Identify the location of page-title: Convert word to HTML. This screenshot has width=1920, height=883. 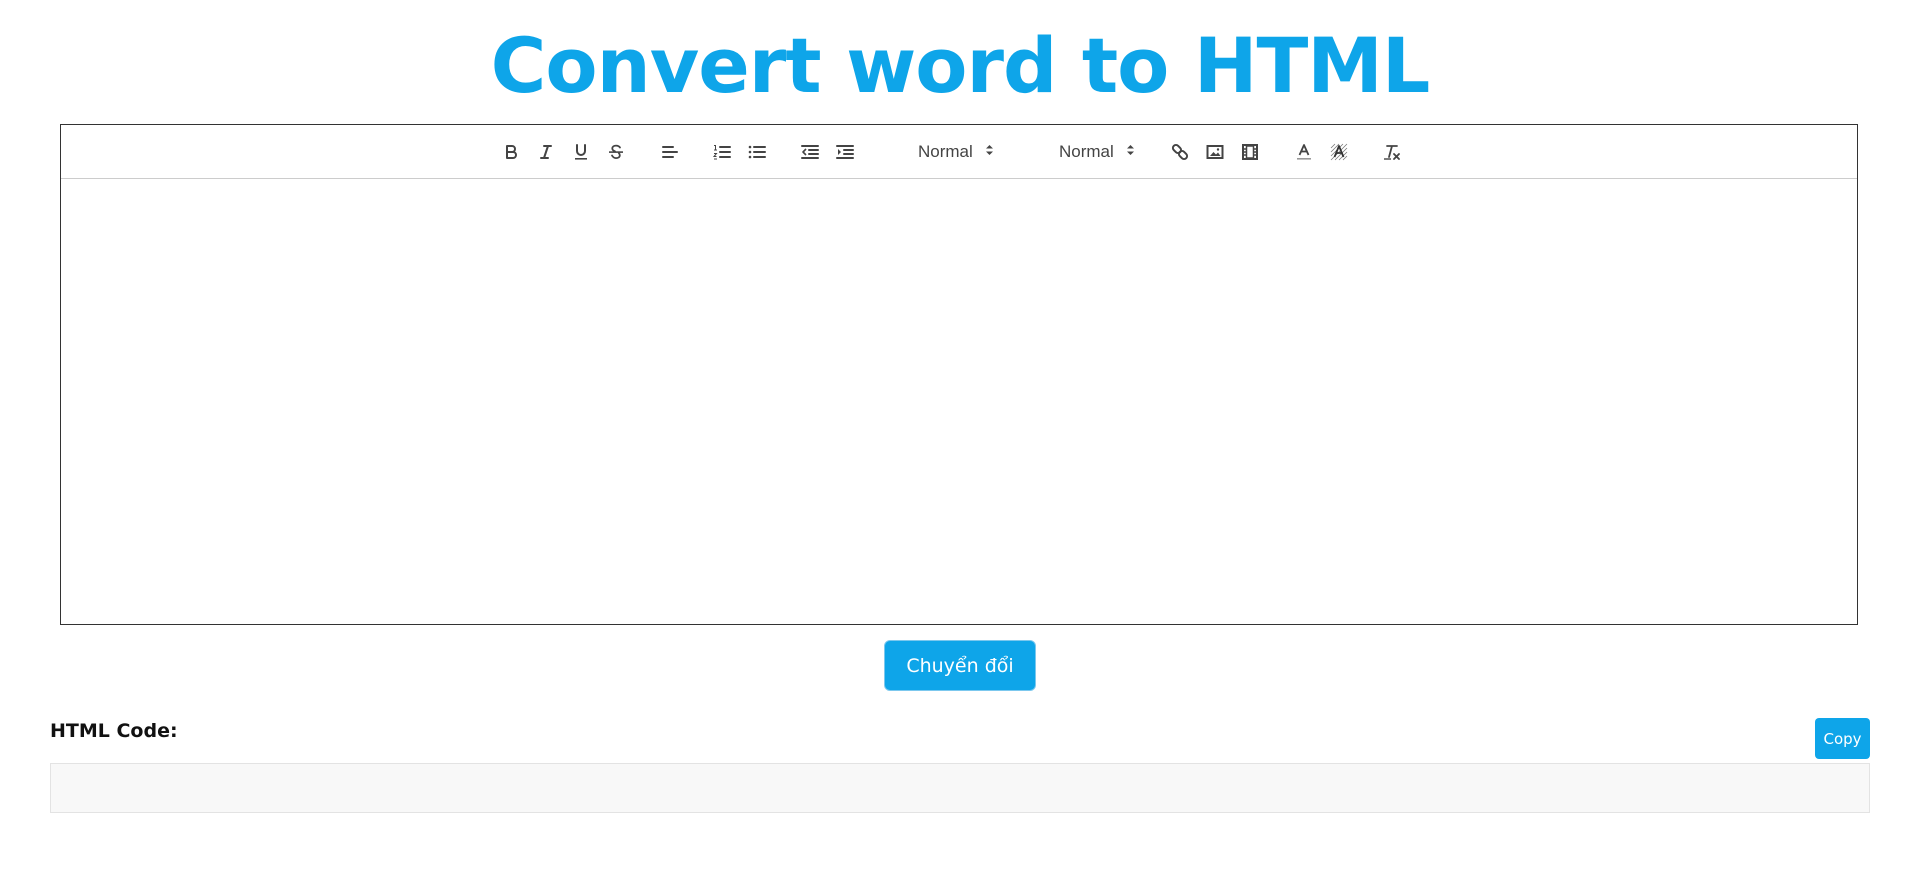
(960, 65).